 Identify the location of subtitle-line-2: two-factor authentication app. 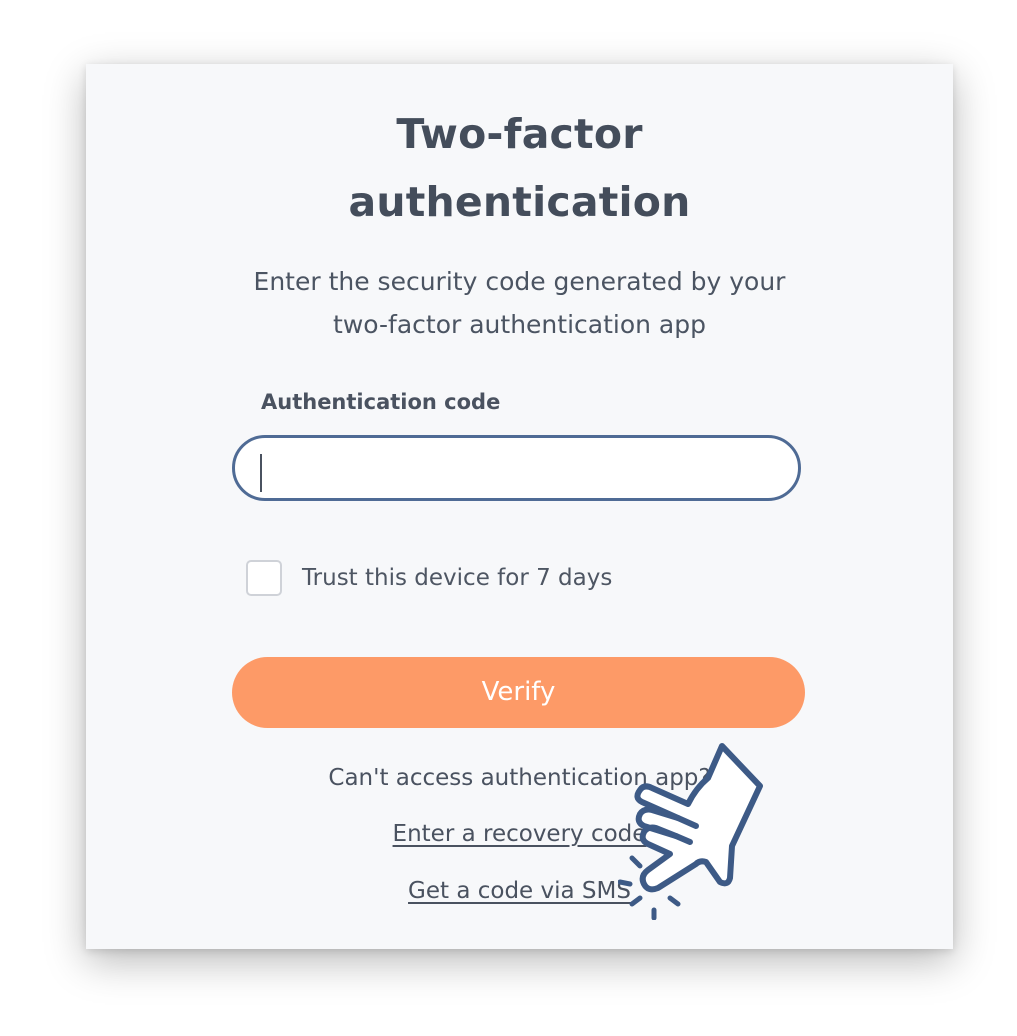
(519, 324).